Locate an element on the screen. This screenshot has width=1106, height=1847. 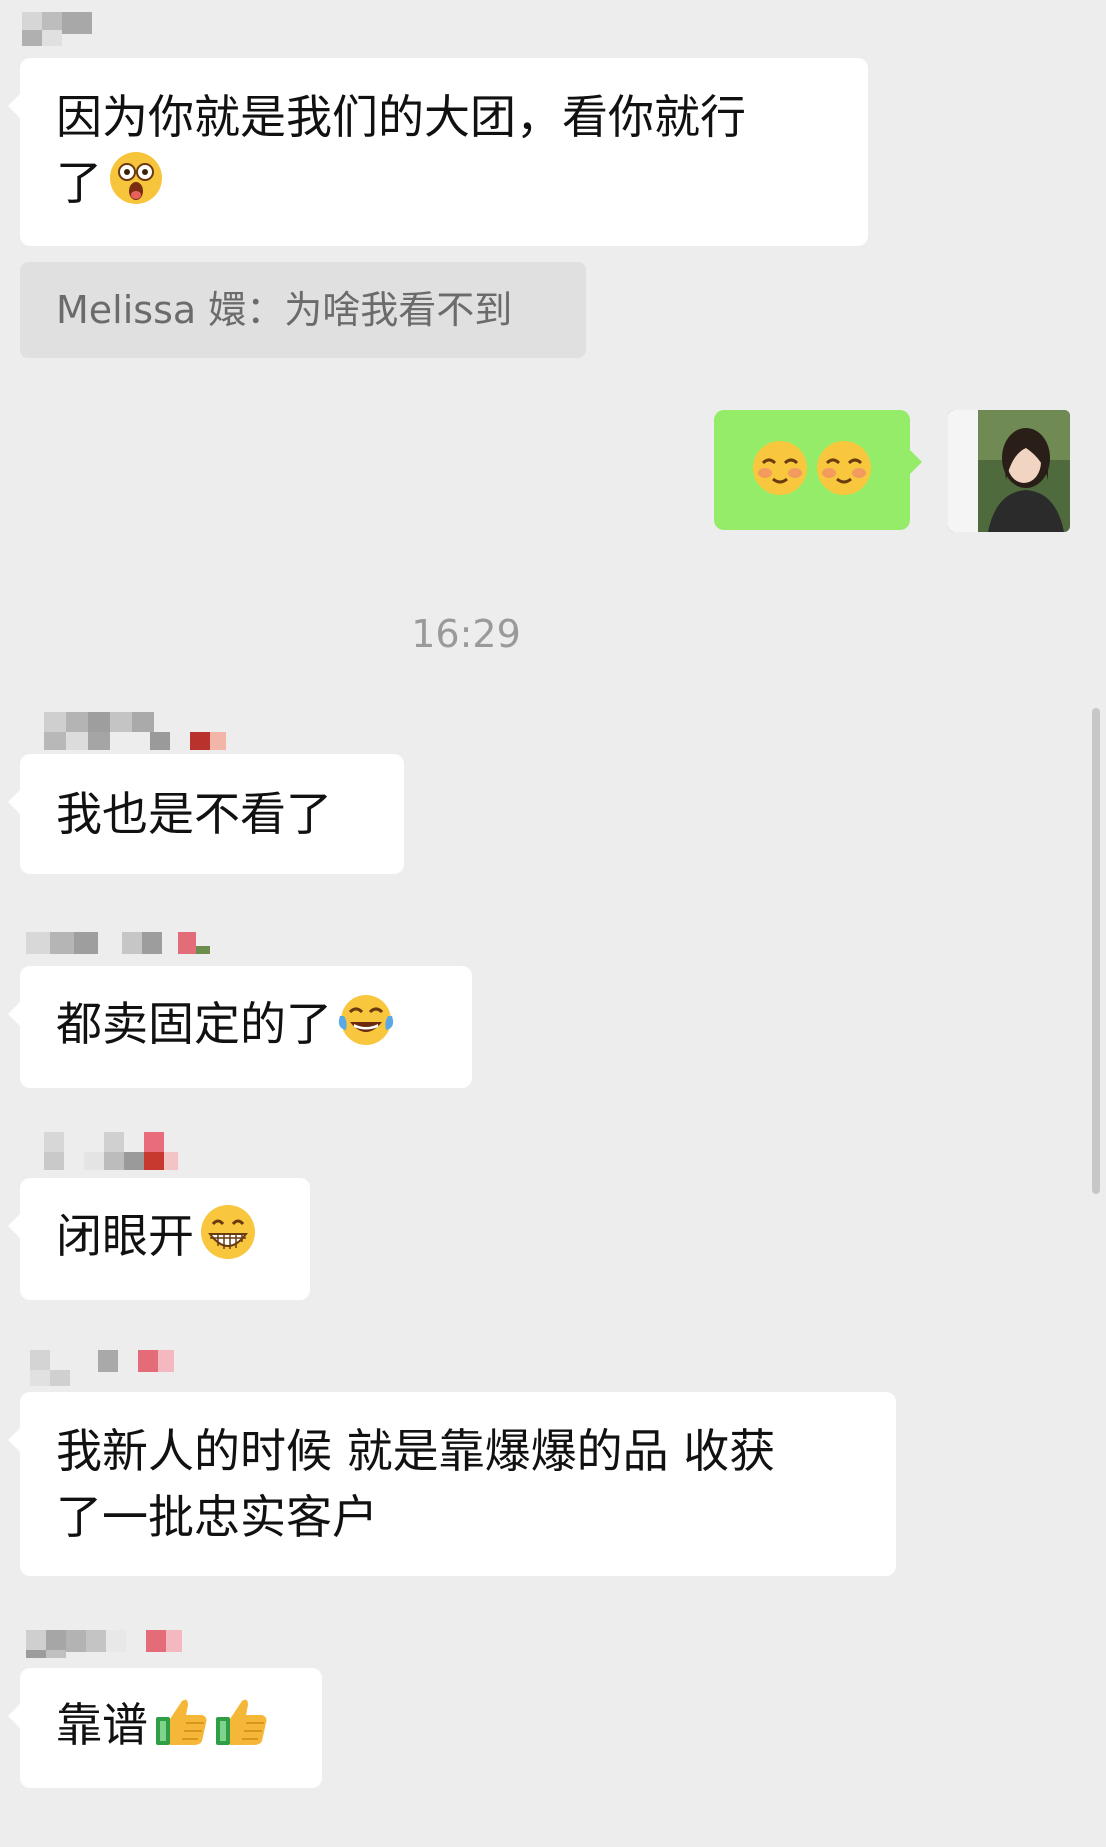
message-text: 我也是不看了 is located at coordinates (194, 814).